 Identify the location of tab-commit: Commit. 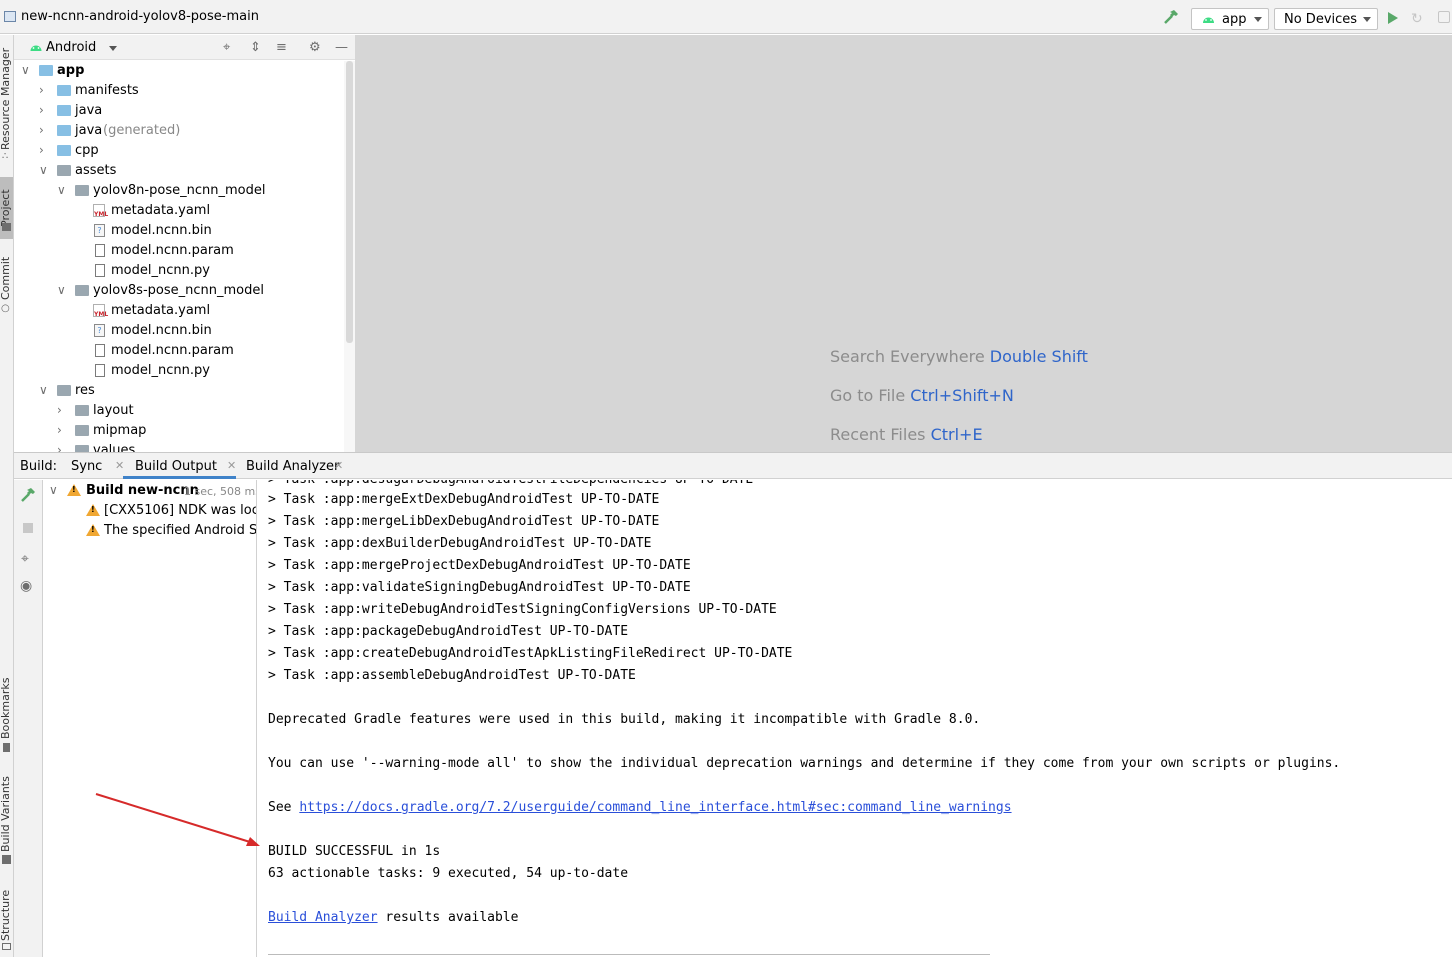
(6, 278).